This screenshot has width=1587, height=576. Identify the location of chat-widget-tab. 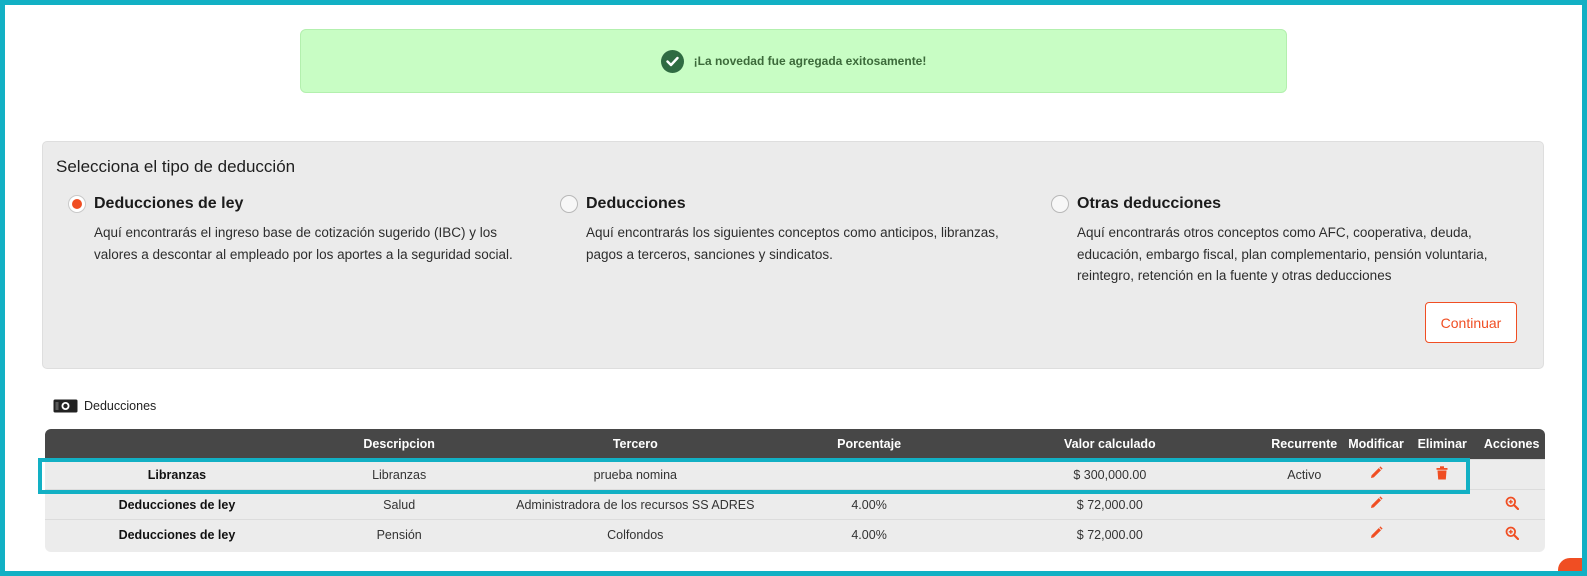
(1572, 567).